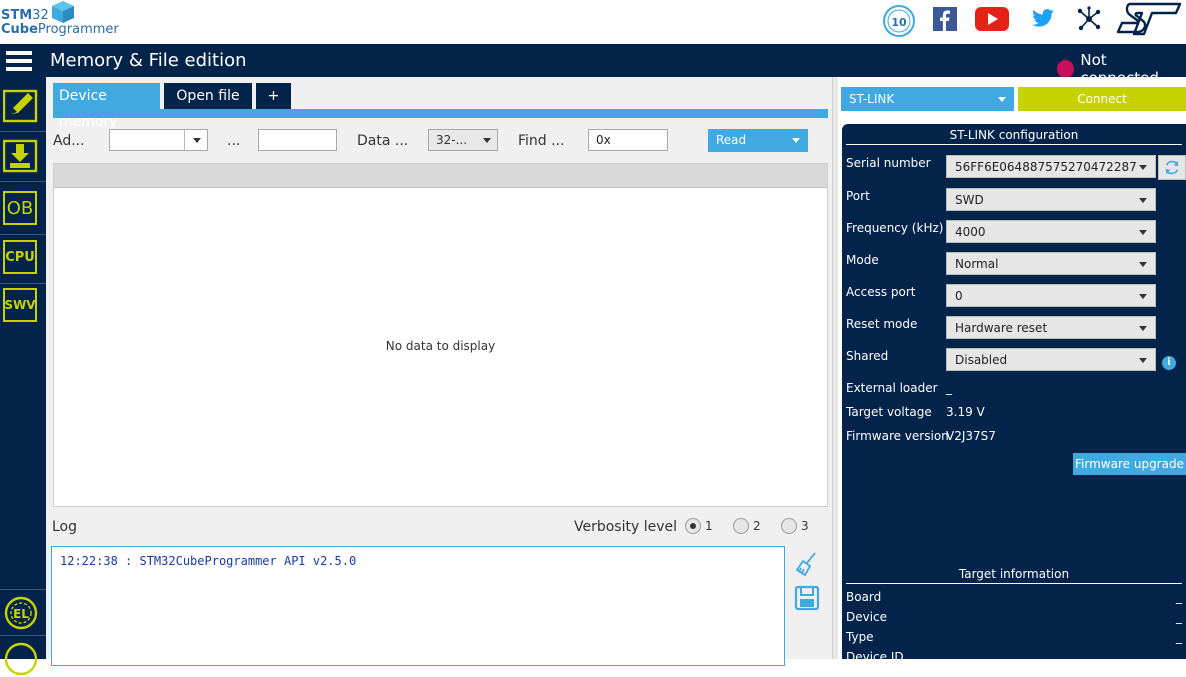  Describe the element at coordinates (21, 156) in the screenshot. I see `download-icon` at that location.